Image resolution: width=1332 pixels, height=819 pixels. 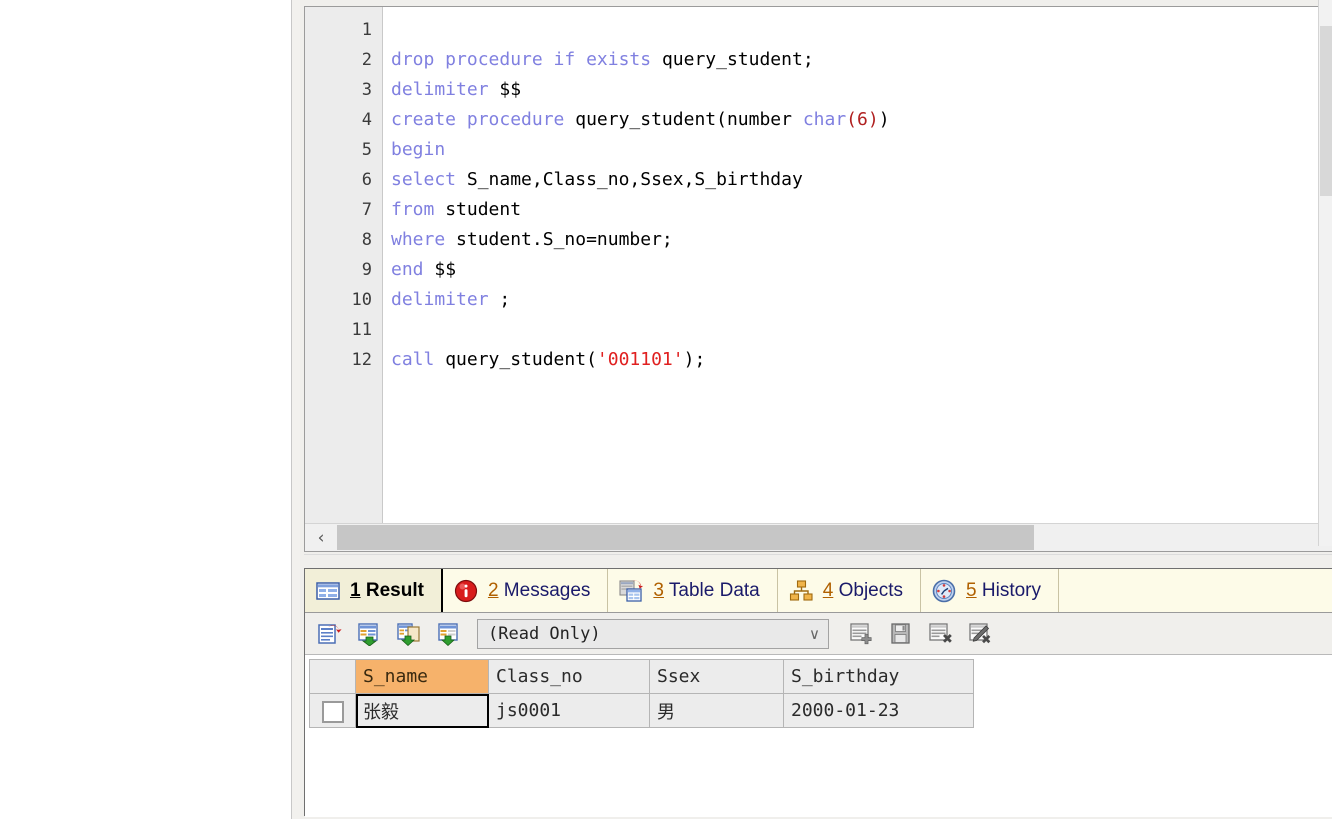 What do you see at coordinates (544, 633) in the screenshot?
I see `grid-mode-value: (Read Only)` at bounding box center [544, 633].